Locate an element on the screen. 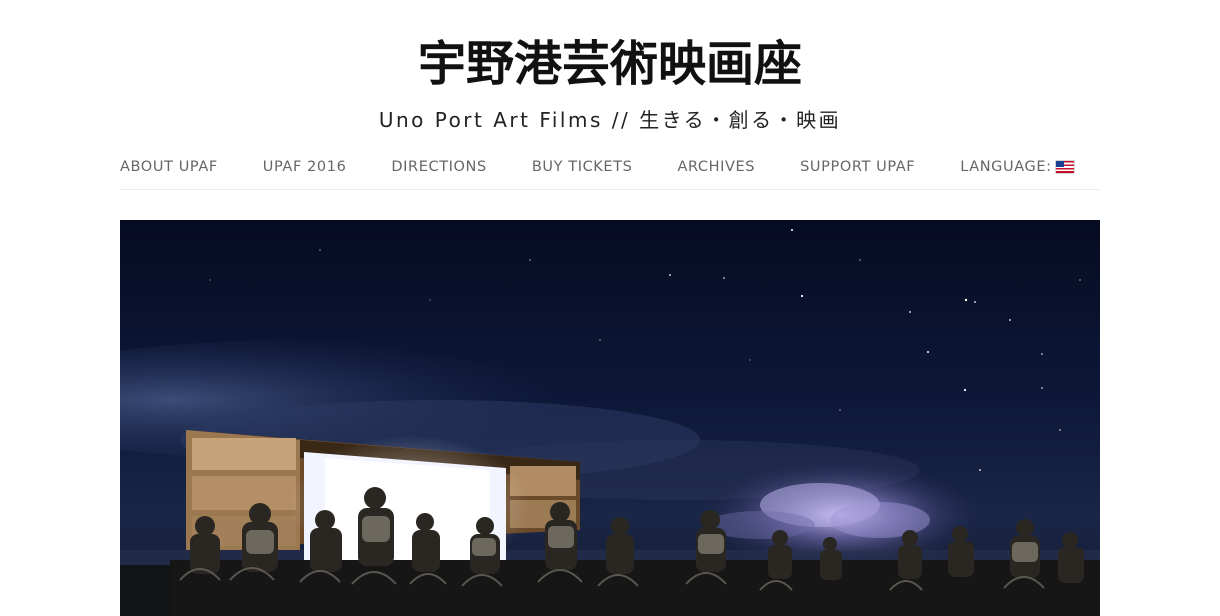 Image resolution: width=1220 pixels, height=616 pixels. nav-item-label: BUY TICKETS is located at coordinates (582, 166).